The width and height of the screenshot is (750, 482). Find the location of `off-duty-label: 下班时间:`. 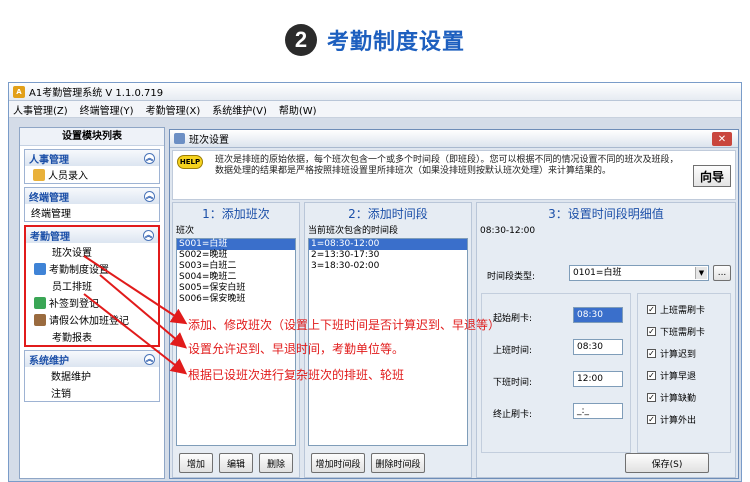

off-duty-label: 下班时间: is located at coordinates (513, 383).